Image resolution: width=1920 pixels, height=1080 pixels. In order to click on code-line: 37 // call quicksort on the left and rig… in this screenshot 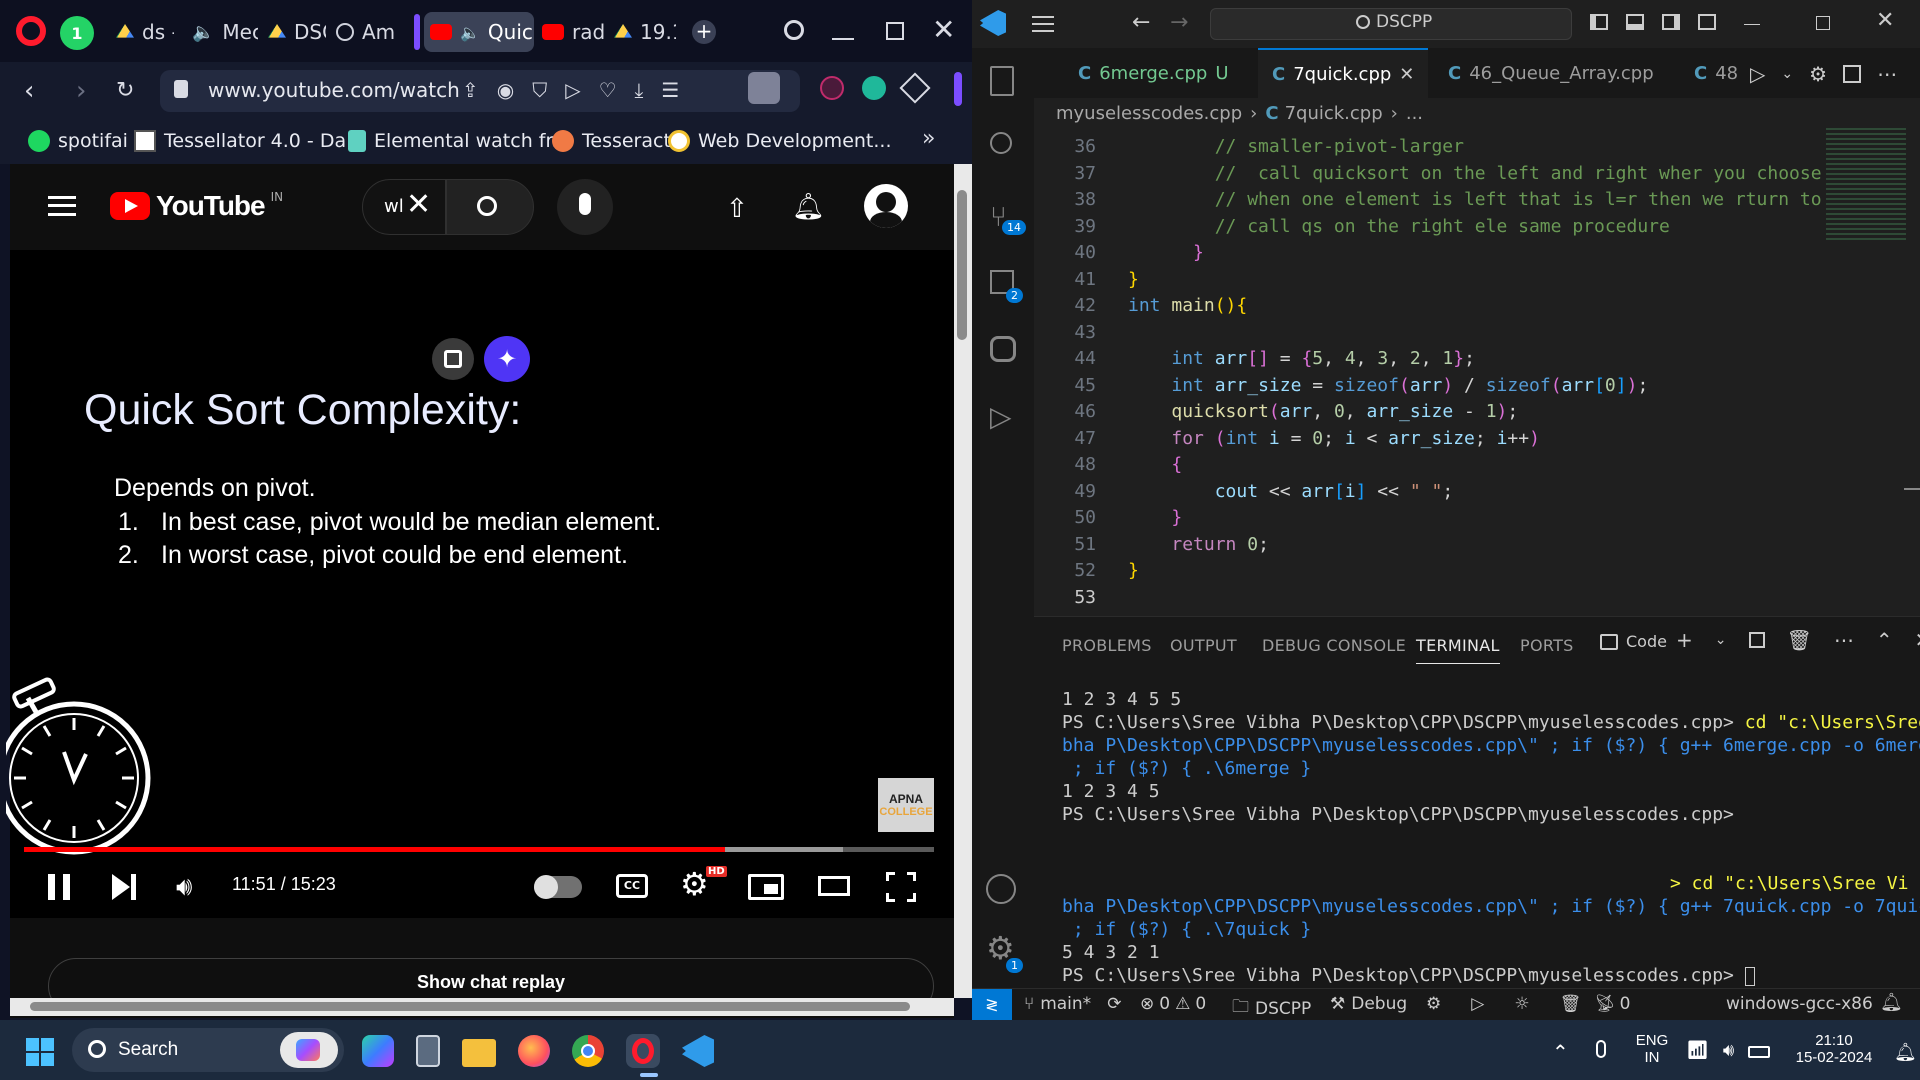, I will do `click(1427, 176)`.